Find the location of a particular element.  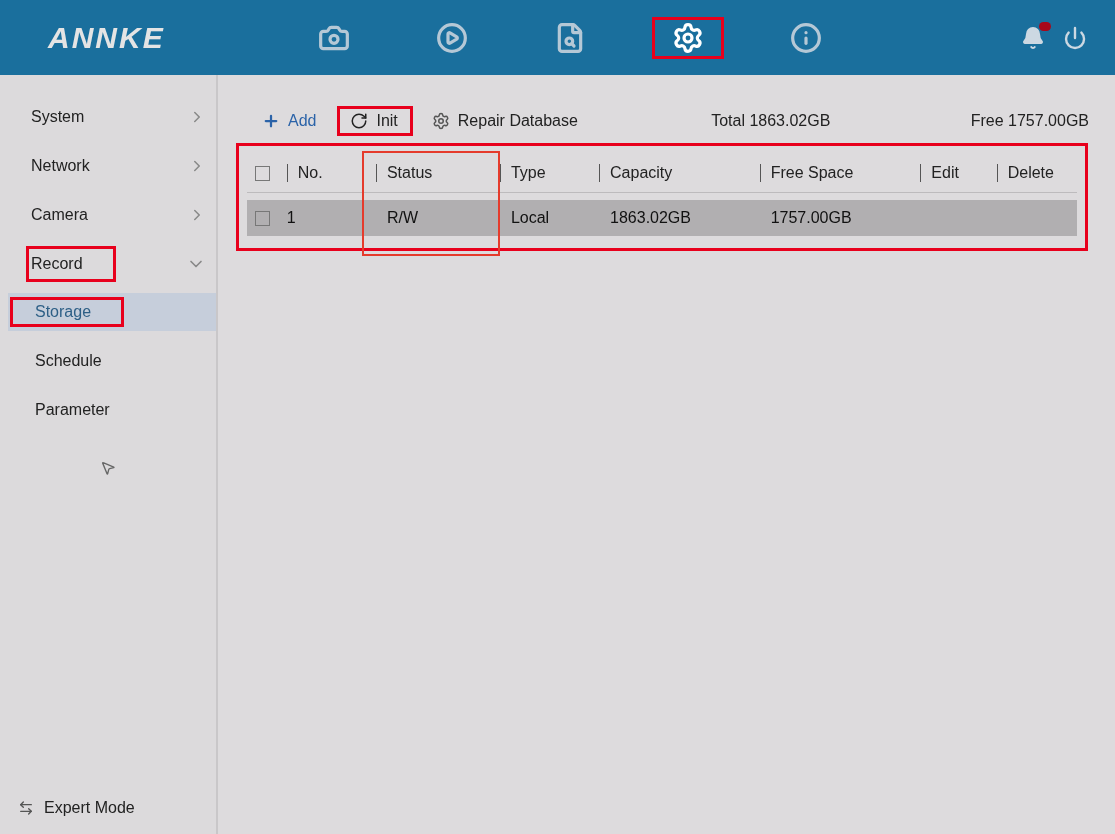

power-icon is located at coordinates (1075, 37).